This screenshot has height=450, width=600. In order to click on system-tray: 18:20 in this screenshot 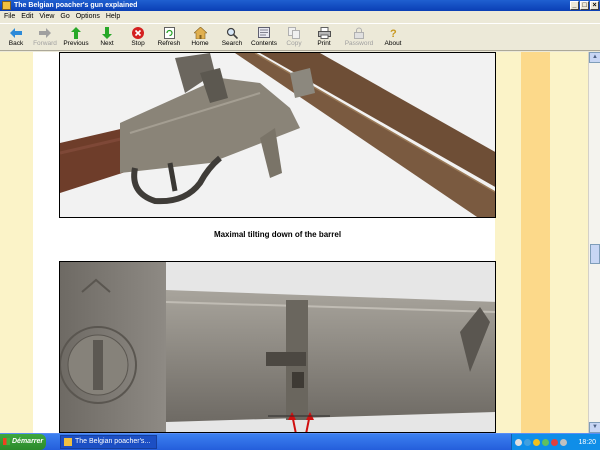, I will do `click(555, 442)`.